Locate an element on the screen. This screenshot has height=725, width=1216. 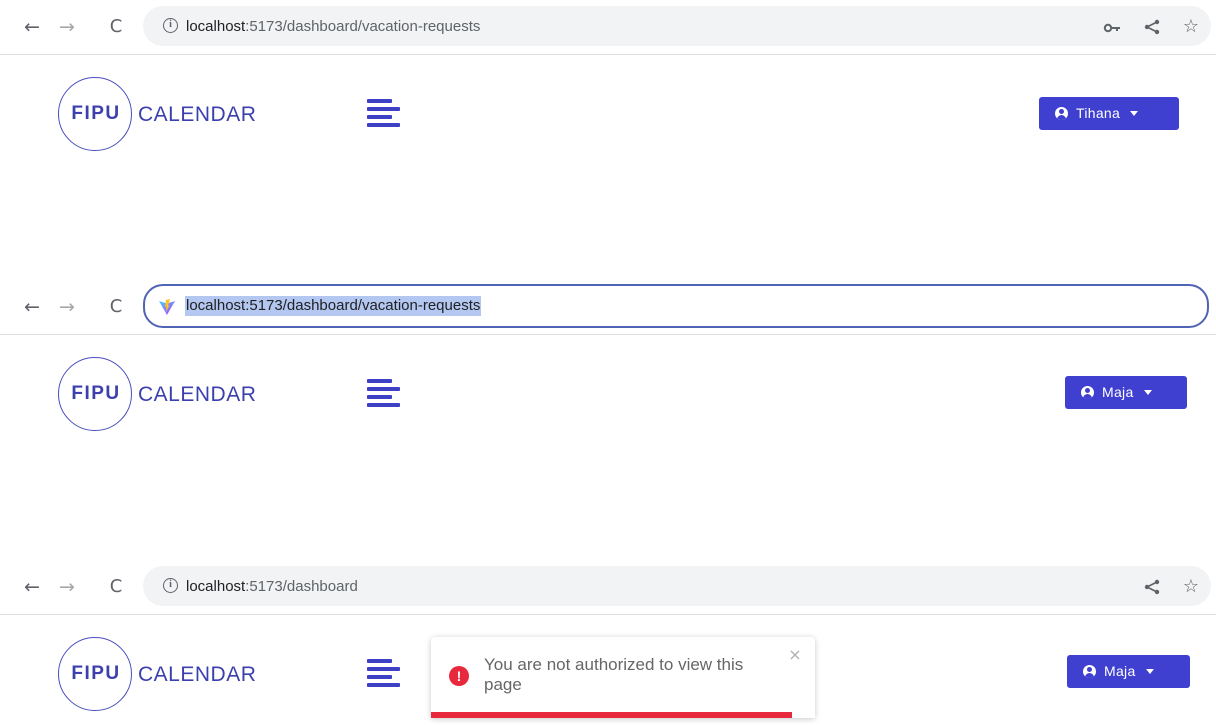
url-path: :5173/dashboard is located at coordinates (301, 586).